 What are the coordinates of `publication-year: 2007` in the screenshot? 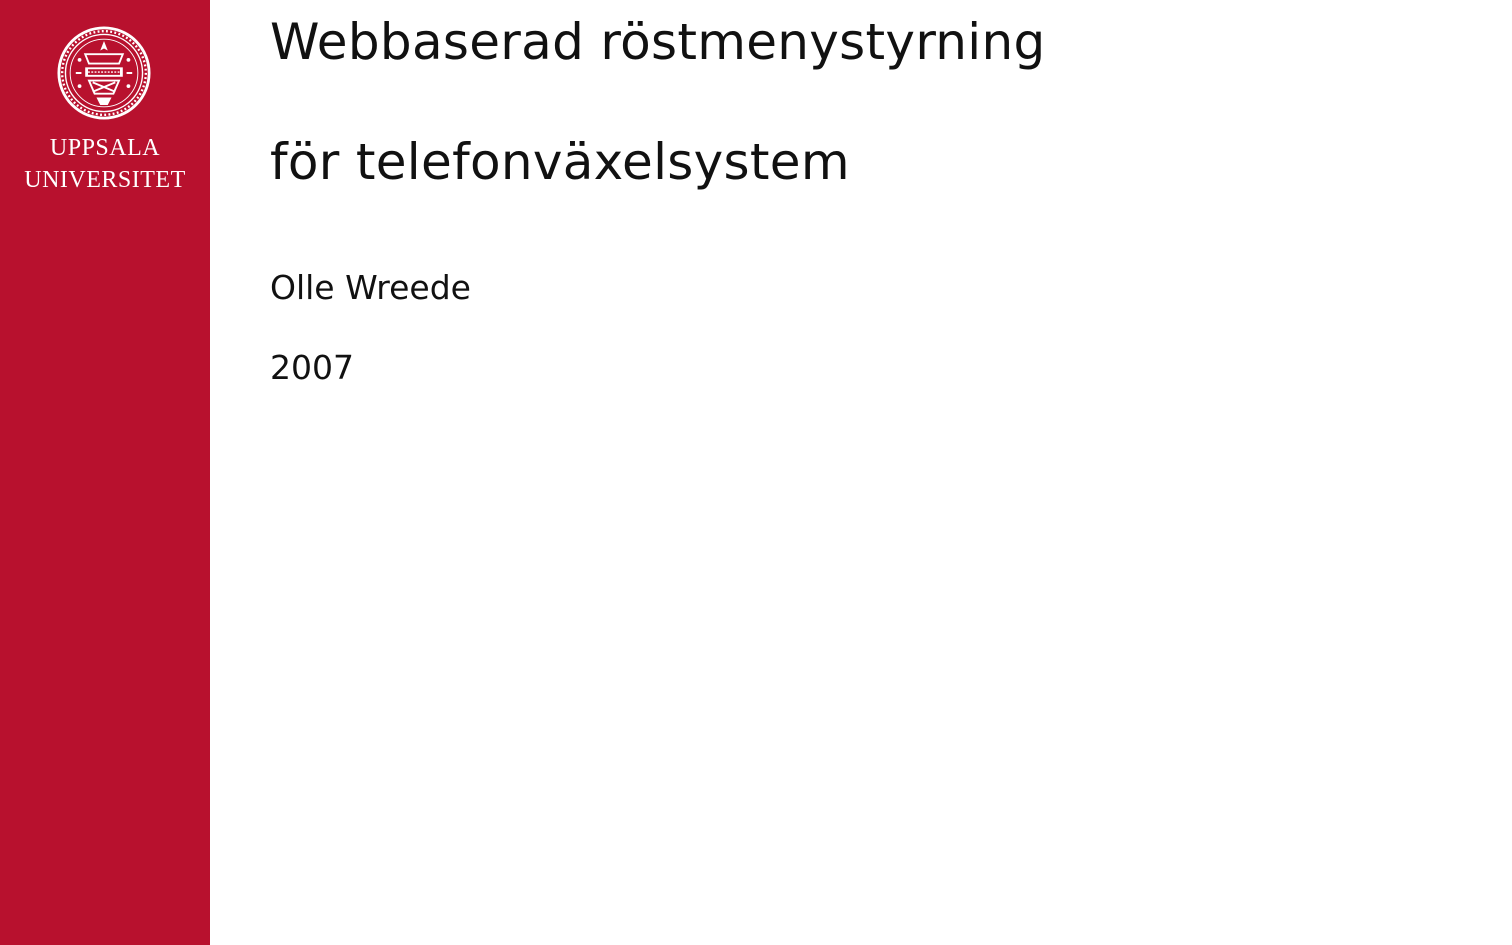 It's located at (312, 367).